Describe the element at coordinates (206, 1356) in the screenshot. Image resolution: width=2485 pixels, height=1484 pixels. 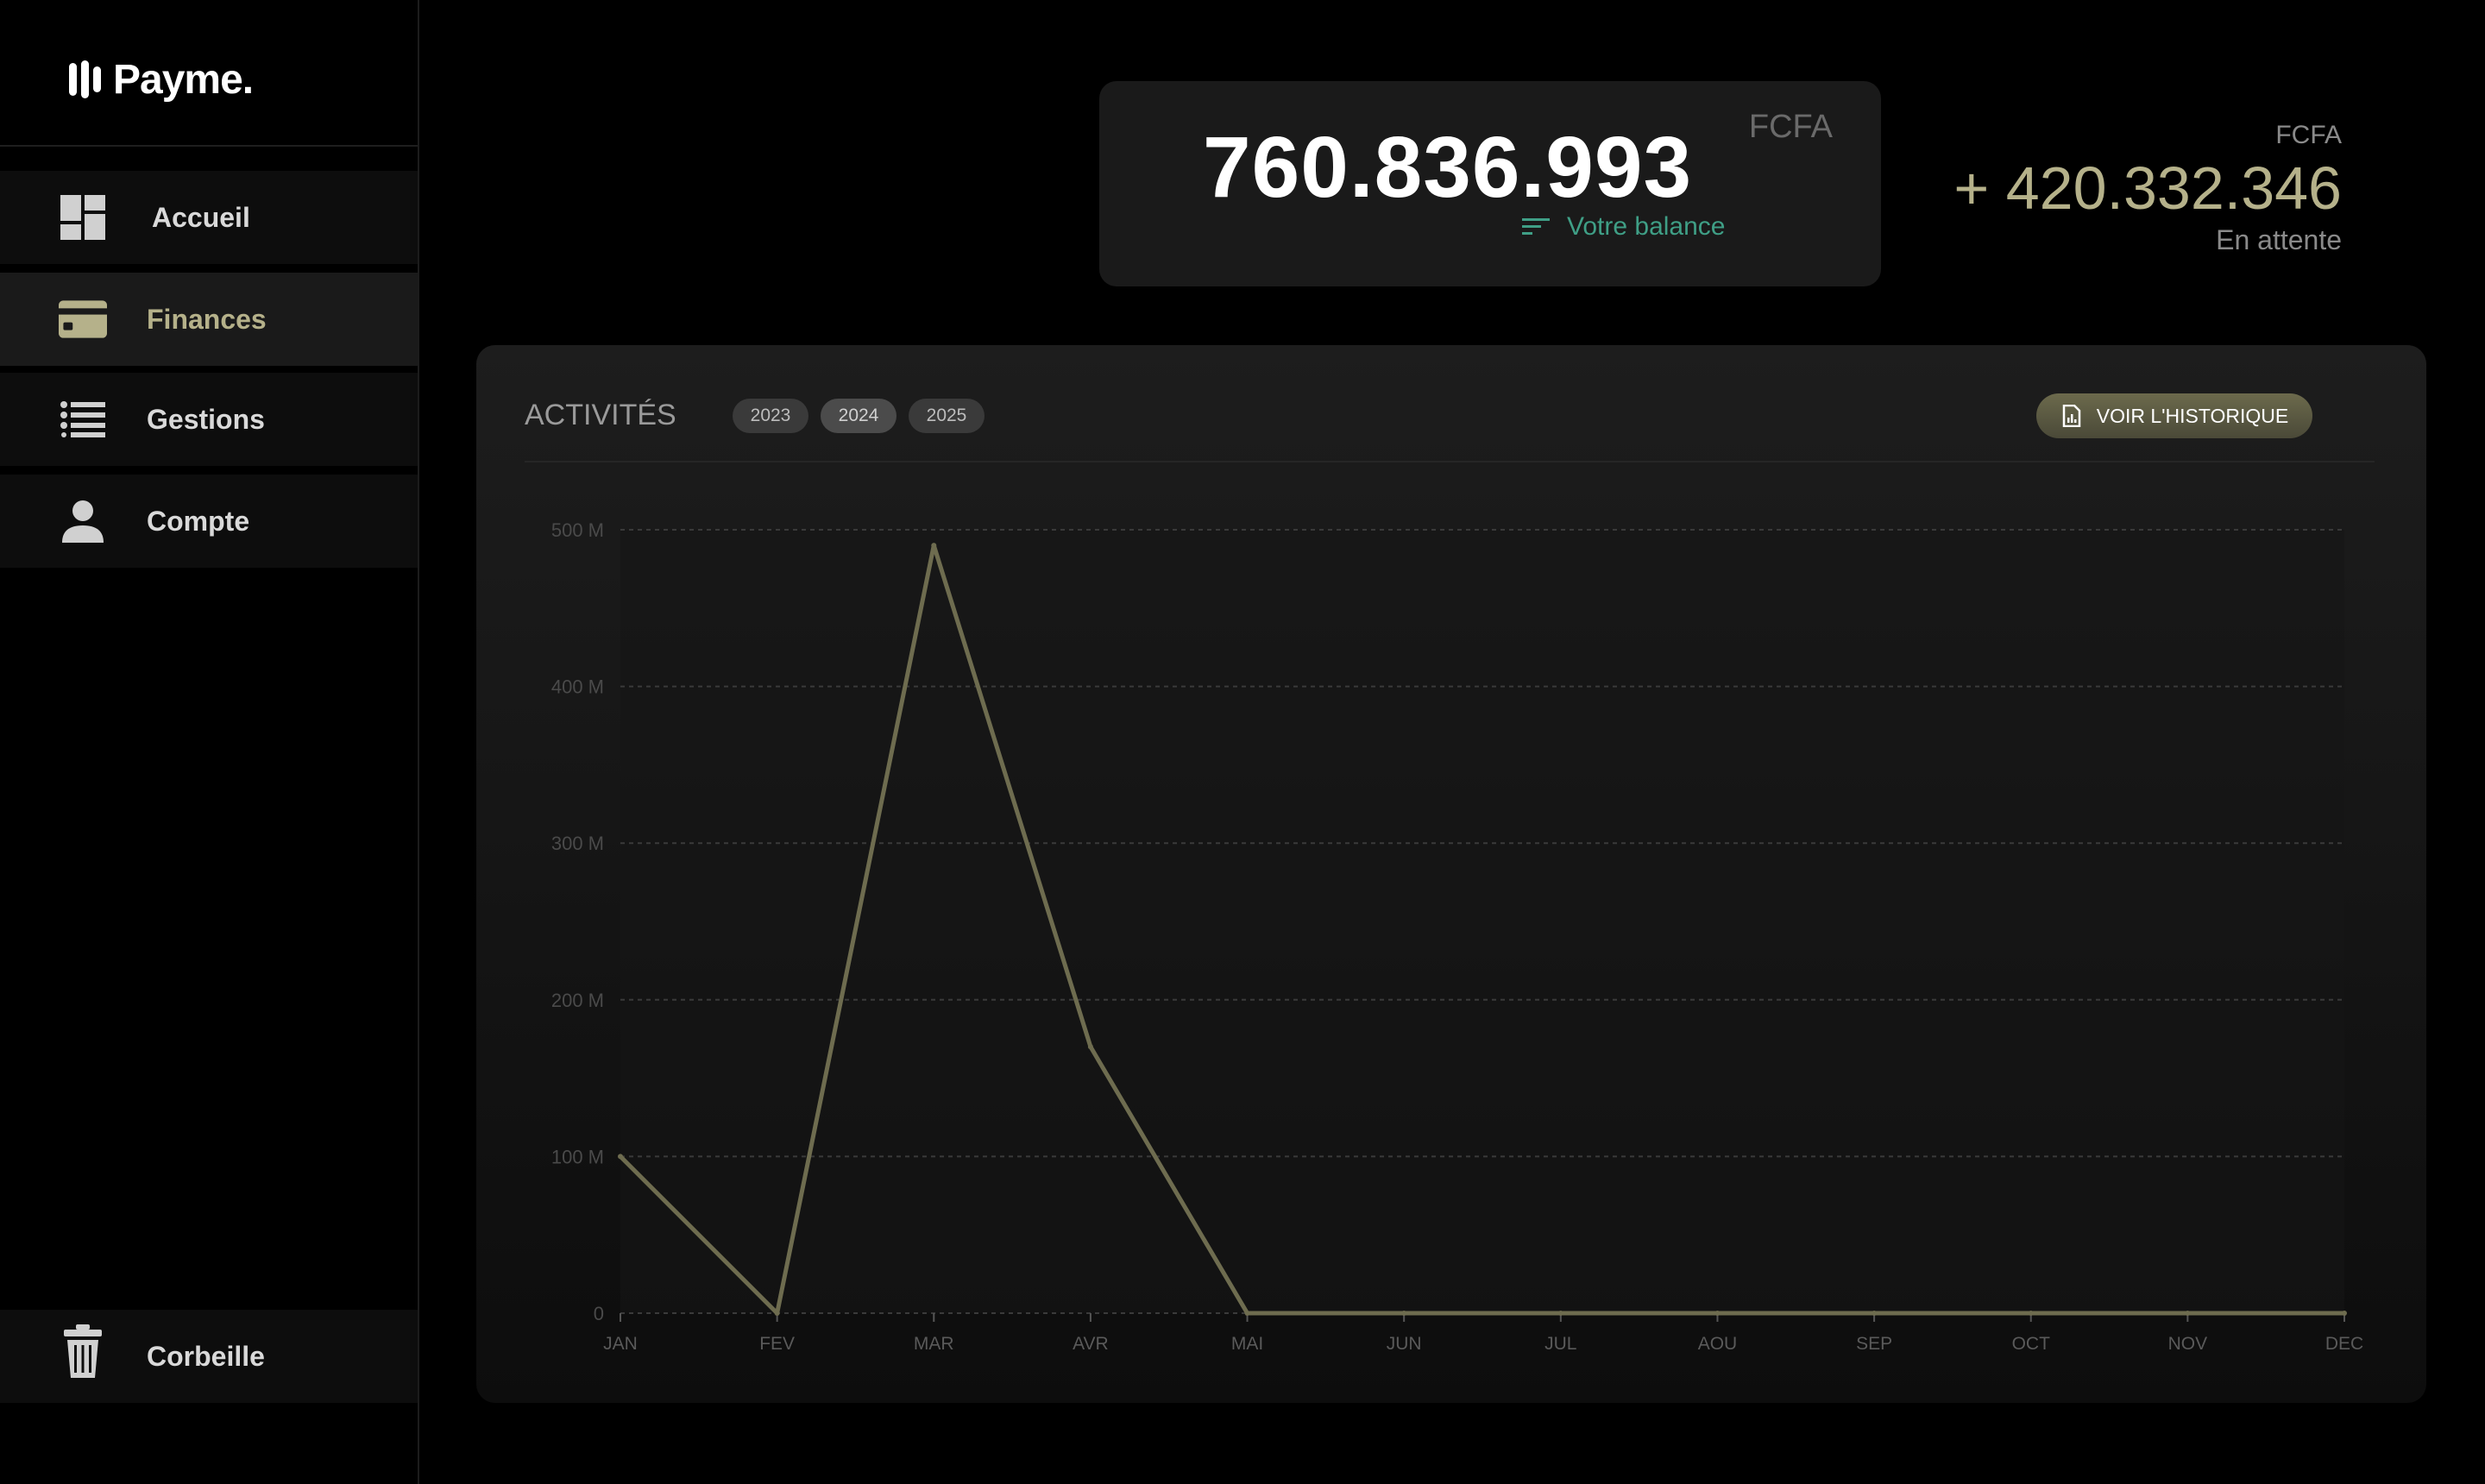
I see `sidebar-item-label: Corbeille` at that location.